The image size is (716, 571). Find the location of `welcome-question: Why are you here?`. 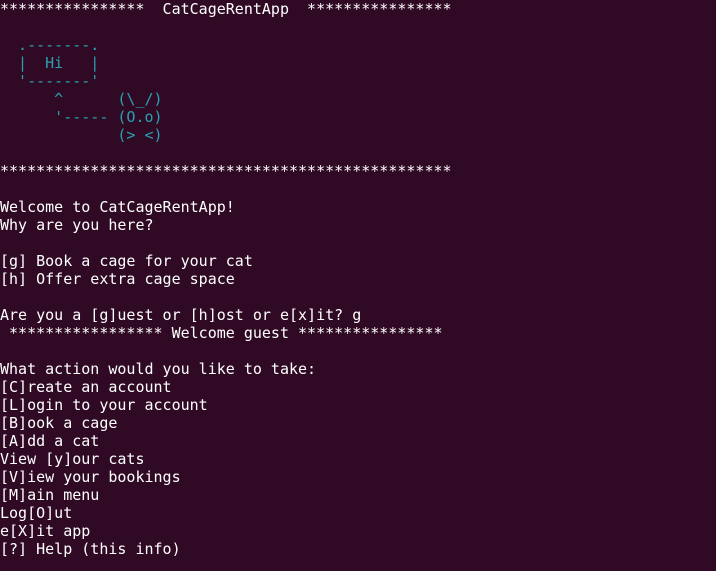

welcome-question: Why are you here? is located at coordinates (77, 225).